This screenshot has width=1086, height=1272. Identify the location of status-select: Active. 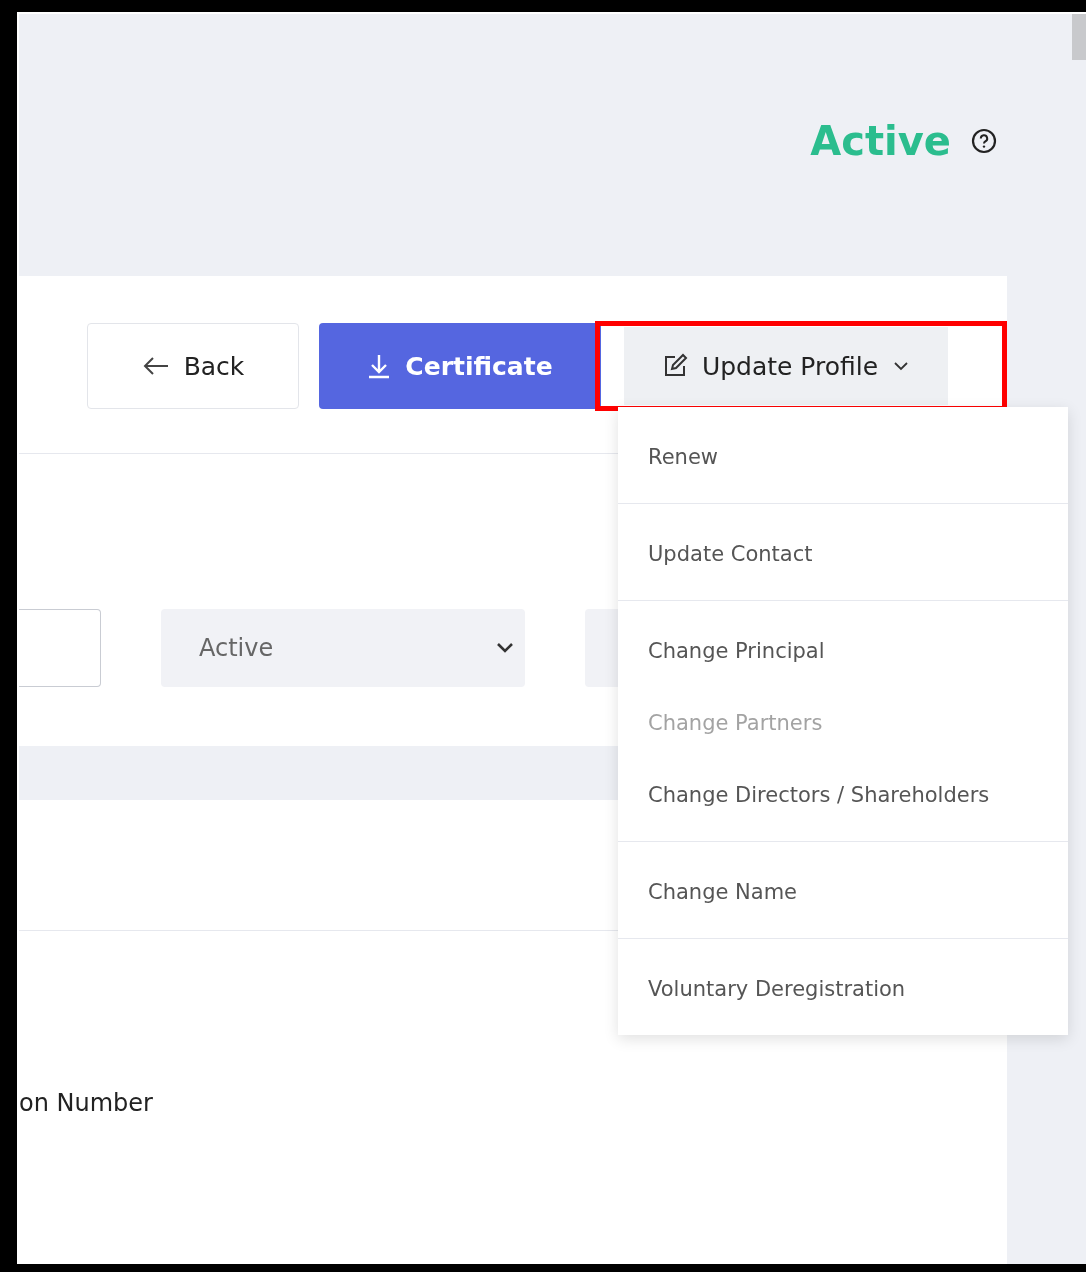
(343, 648).